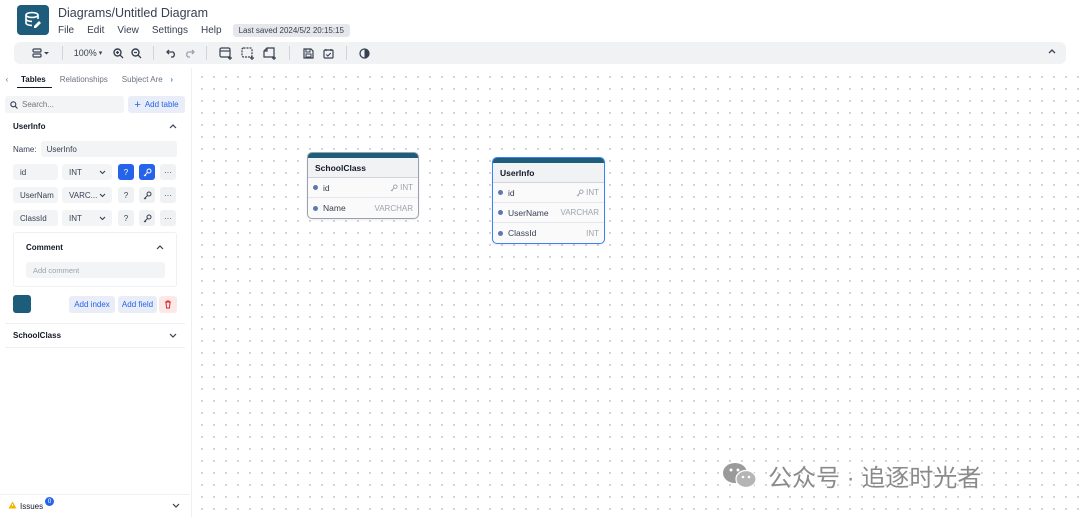 The width and height of the screenshot is (1080, 517). I want to click on field-row: ClassId INT ? ···, so click(94, 218).